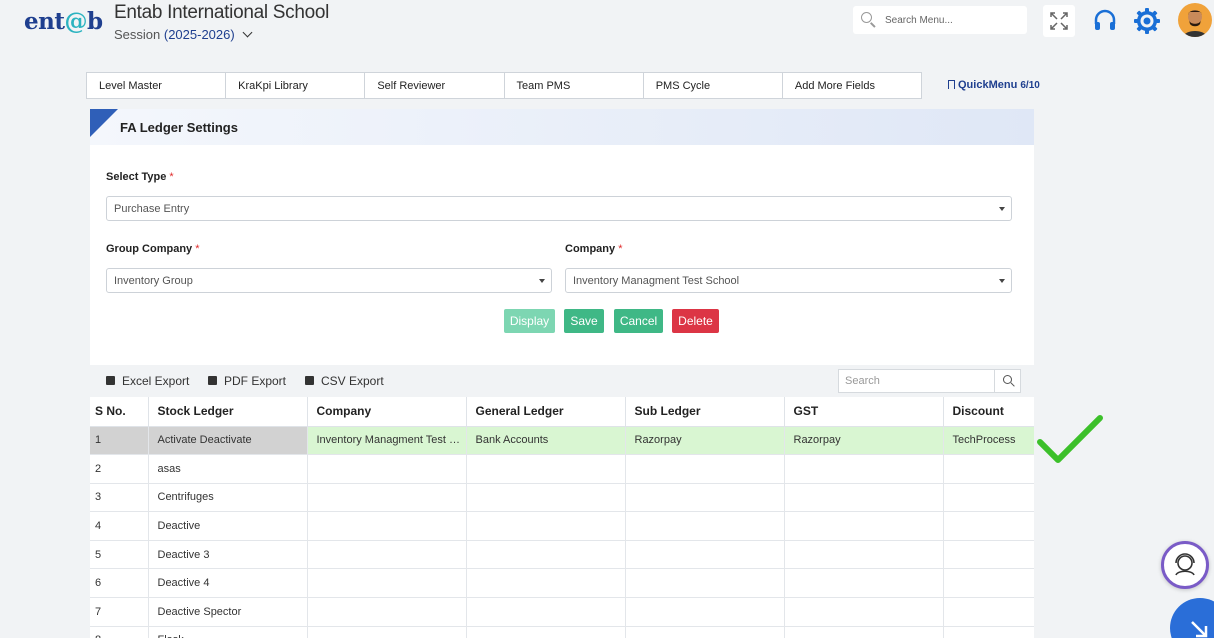 Image resolution: width=1214 pixels, height=638 pixels. Describe the element at coordinates (157, 85) in the screenshot. I see `tab-level-master: Level Master` at that location.